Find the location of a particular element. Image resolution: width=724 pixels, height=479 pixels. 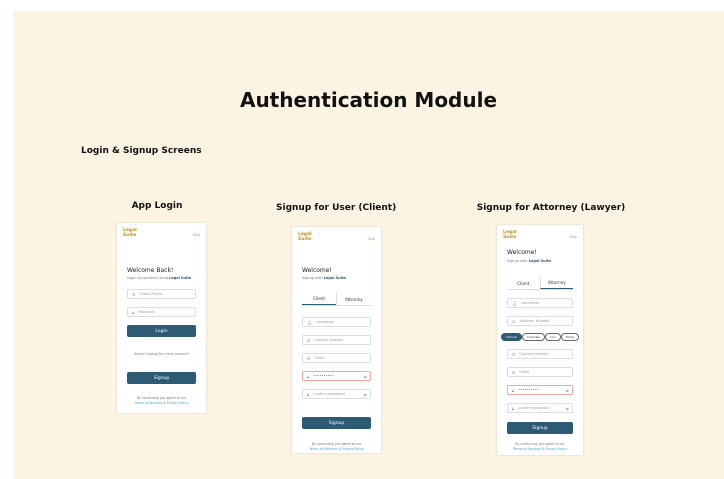

chip-civil: Civil is located at coordinates (553, 337).